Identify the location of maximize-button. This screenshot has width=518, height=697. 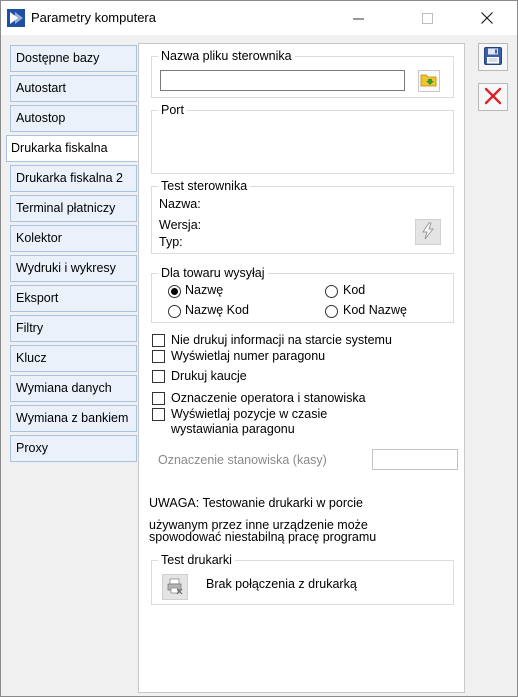
(427, 18).